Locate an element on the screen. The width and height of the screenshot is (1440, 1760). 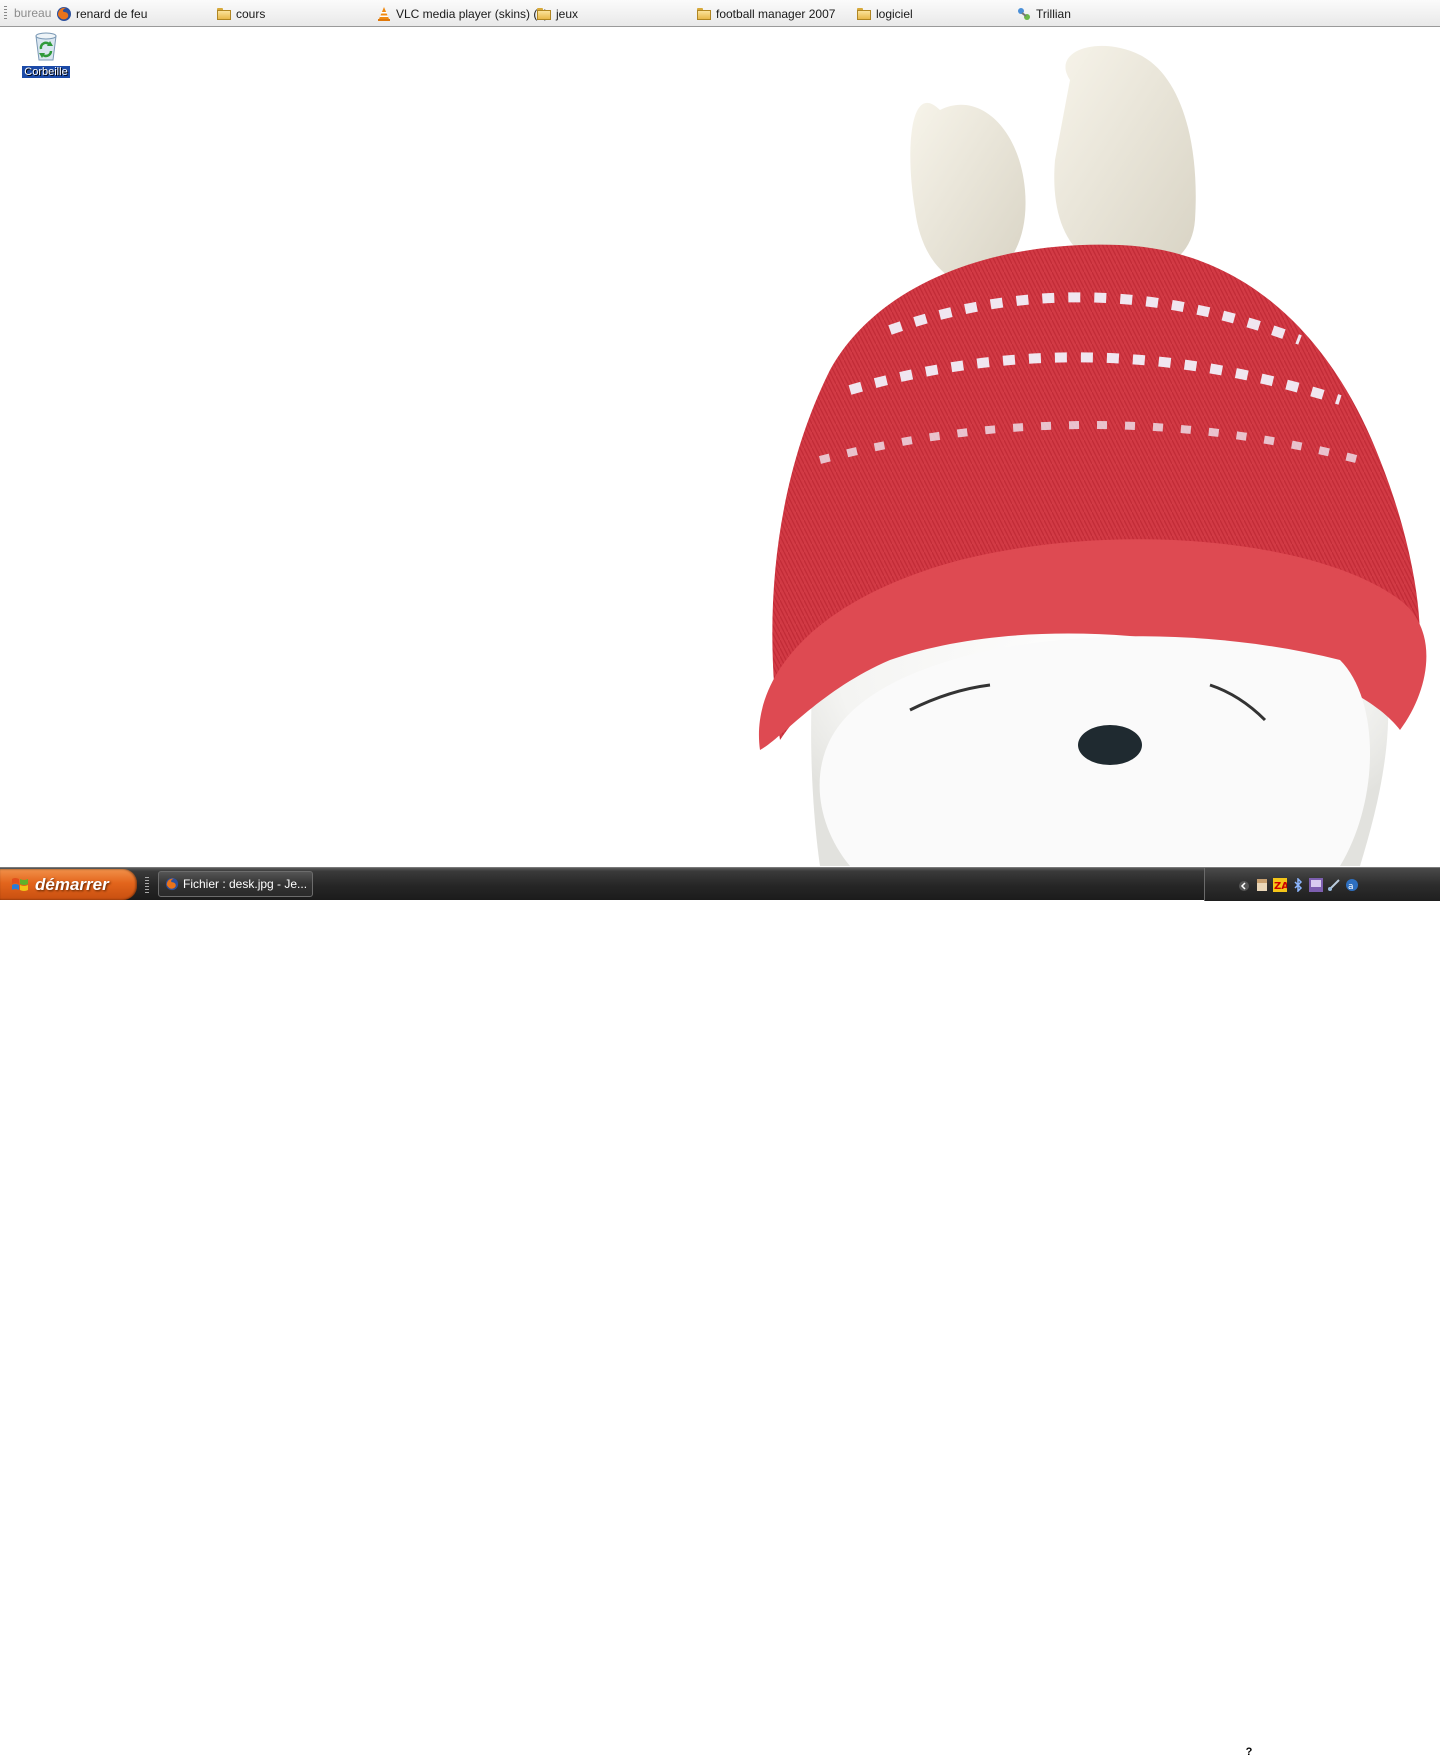
show-hidden-icons-chevron-icon is located at coordinates (1244, 885).